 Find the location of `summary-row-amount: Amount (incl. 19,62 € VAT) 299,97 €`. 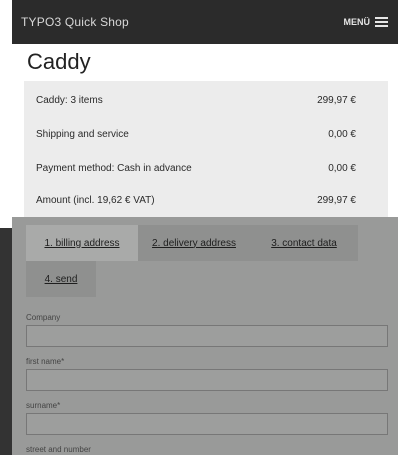

summary-row-amount: Amount (incl. 19,62 € VAT) 299,97 € is located at coordinates (196, 200).